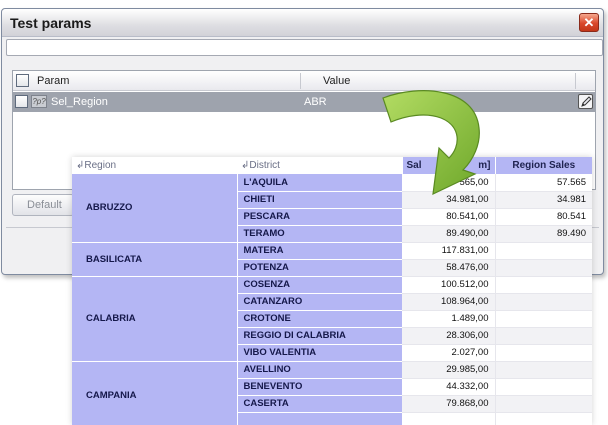 The height and width of the screenshot is (425, 608). What do you see at coordinates (53, 81) in the screenshot?
I see `column-header-param: Param` at bounding box center [53, 81].